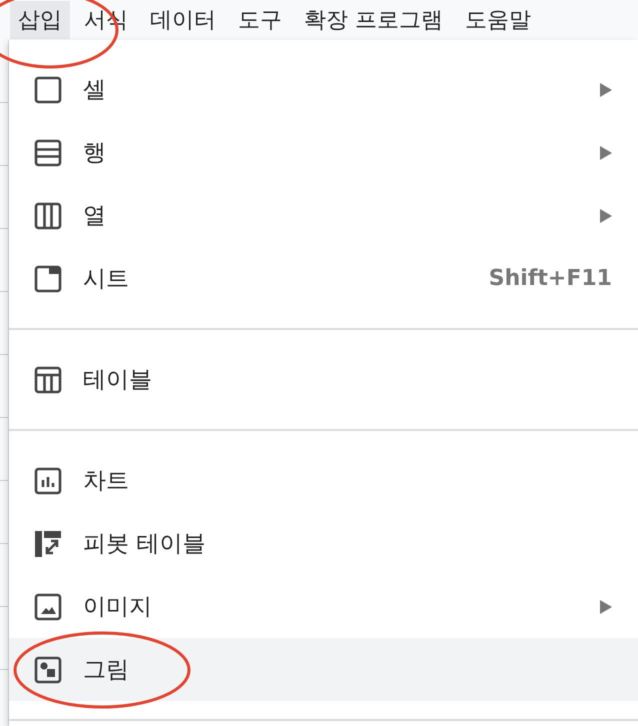 The height and width of the screenshot is (726, 638). Describe the element at coordinates (48, 152) in the screenshot. I see `row-icon` at that location.